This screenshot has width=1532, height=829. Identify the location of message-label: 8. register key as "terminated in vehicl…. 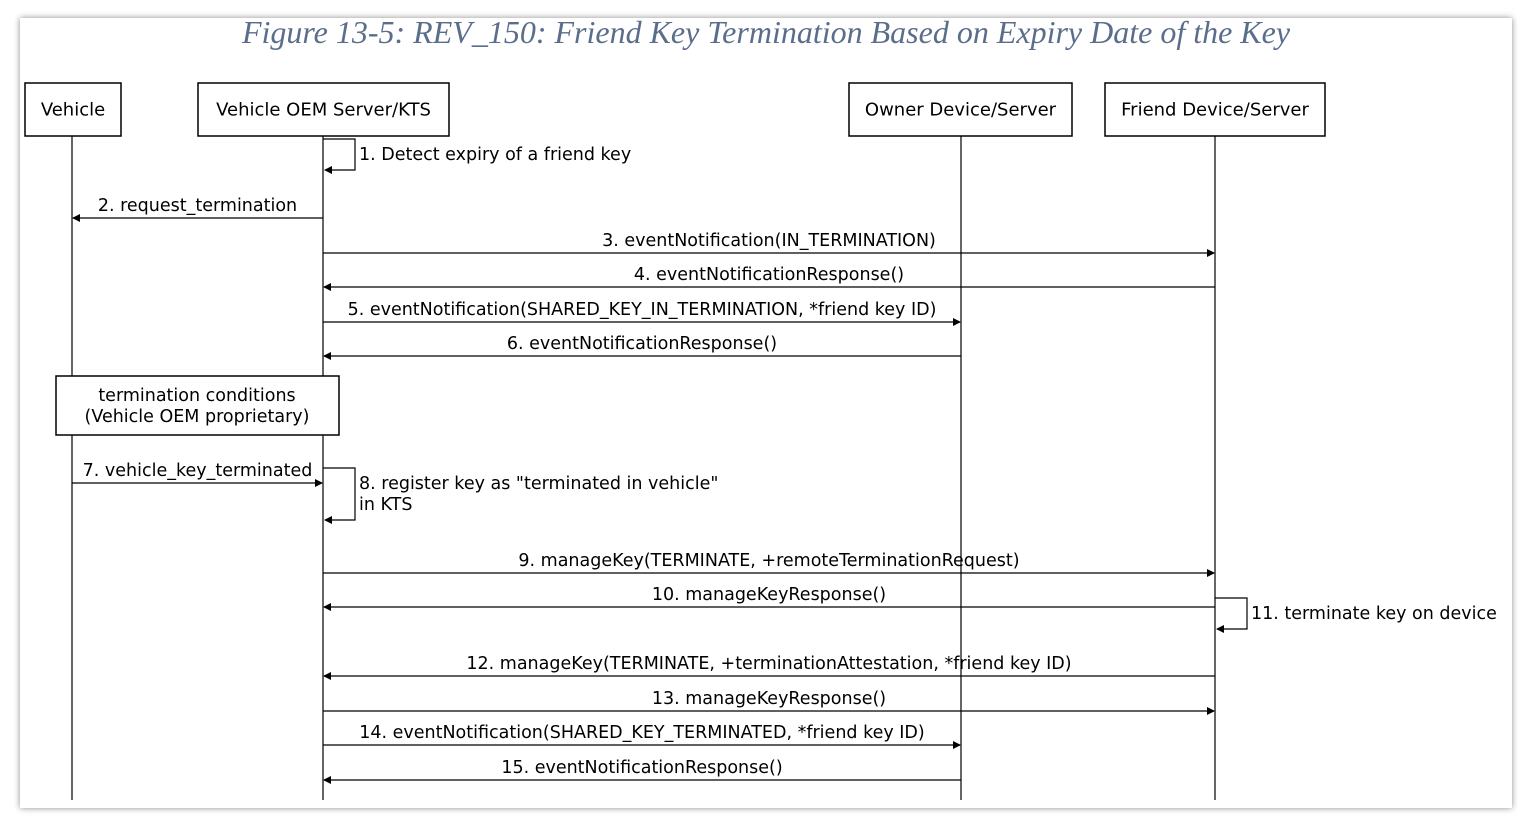
(538, 484).